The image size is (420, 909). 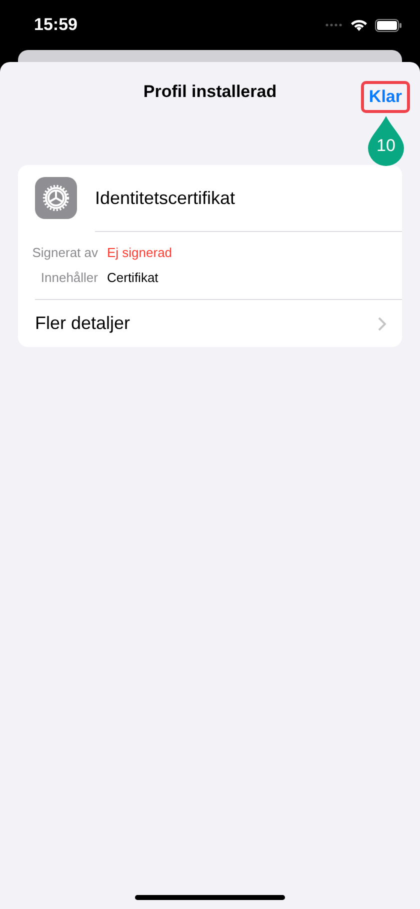 I want to click on more-details-label: Fler detaljer, so click(x=82, y=323).